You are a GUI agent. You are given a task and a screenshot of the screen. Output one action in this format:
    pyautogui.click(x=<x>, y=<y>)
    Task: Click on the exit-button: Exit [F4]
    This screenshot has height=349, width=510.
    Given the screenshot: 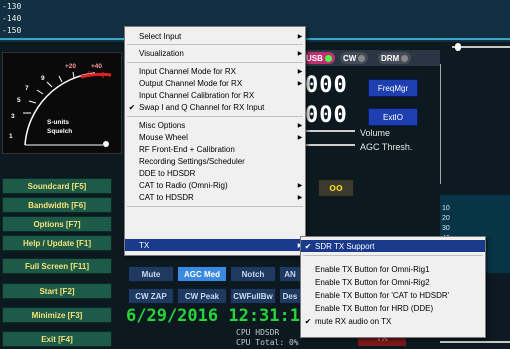 What is the action you would take?
    pyautogui.click(x=57, y=339)
    